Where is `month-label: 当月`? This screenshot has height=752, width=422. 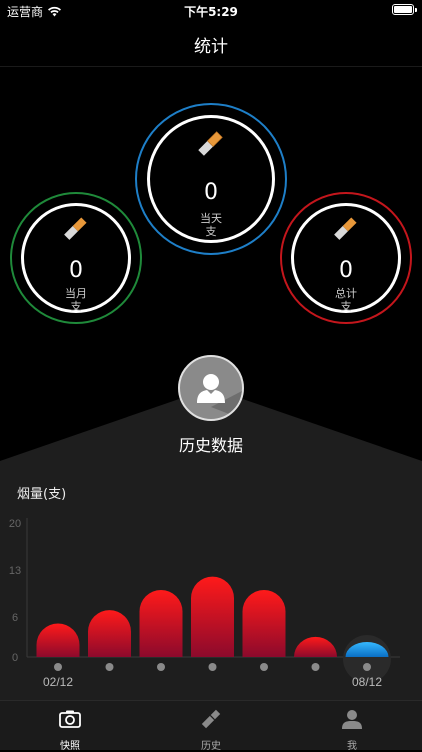 month-label: 当月 is located at coordinates (76, 293).